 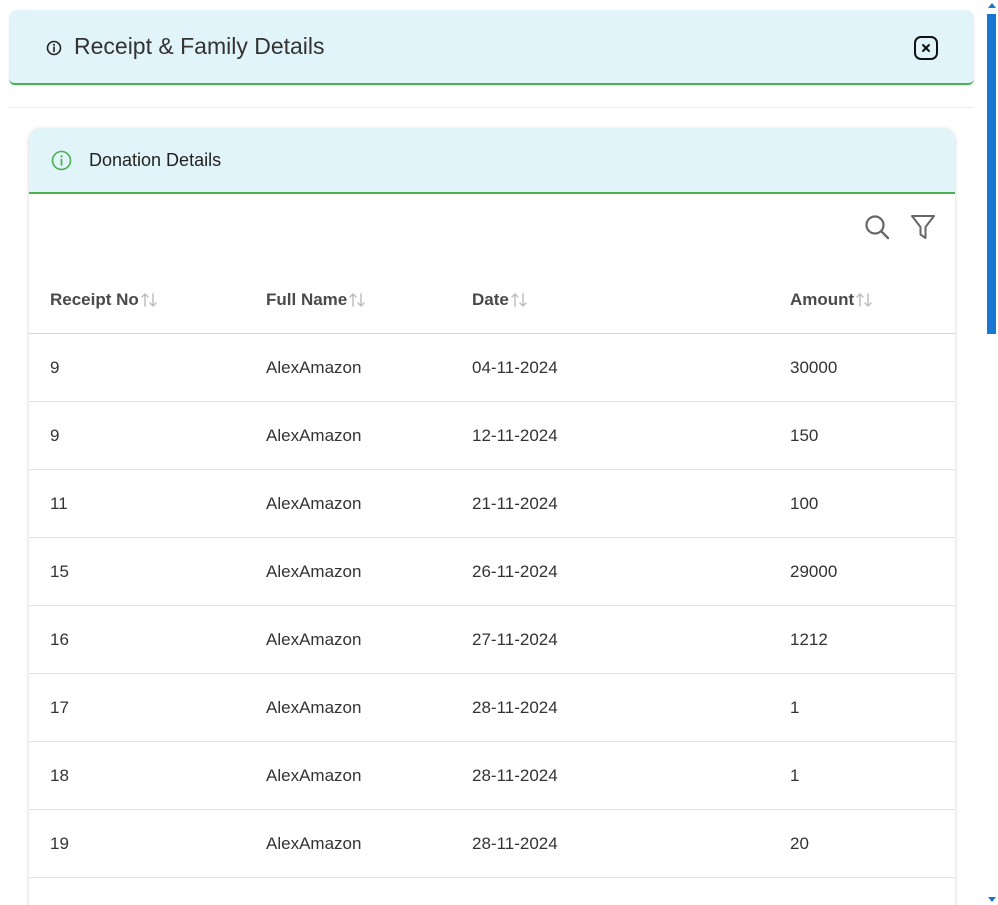 I want to click on close-icon, so click(x=926, y=48).